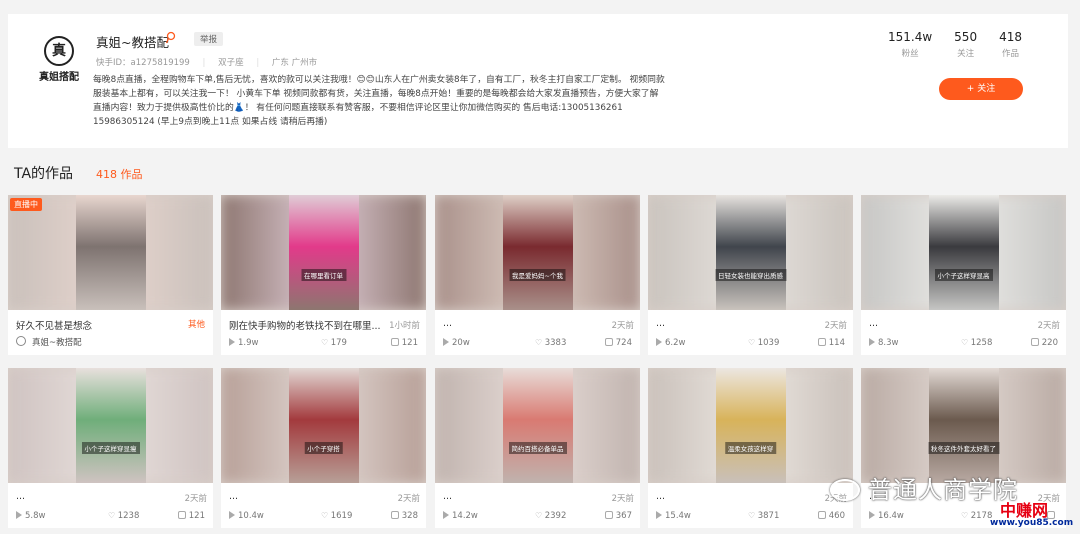 This screenshot has height=534, width=1080. What do you see at coordinates (966, 54) in the screenshot?
I see `stat-label: 关注` at bounding box center [966, 54].